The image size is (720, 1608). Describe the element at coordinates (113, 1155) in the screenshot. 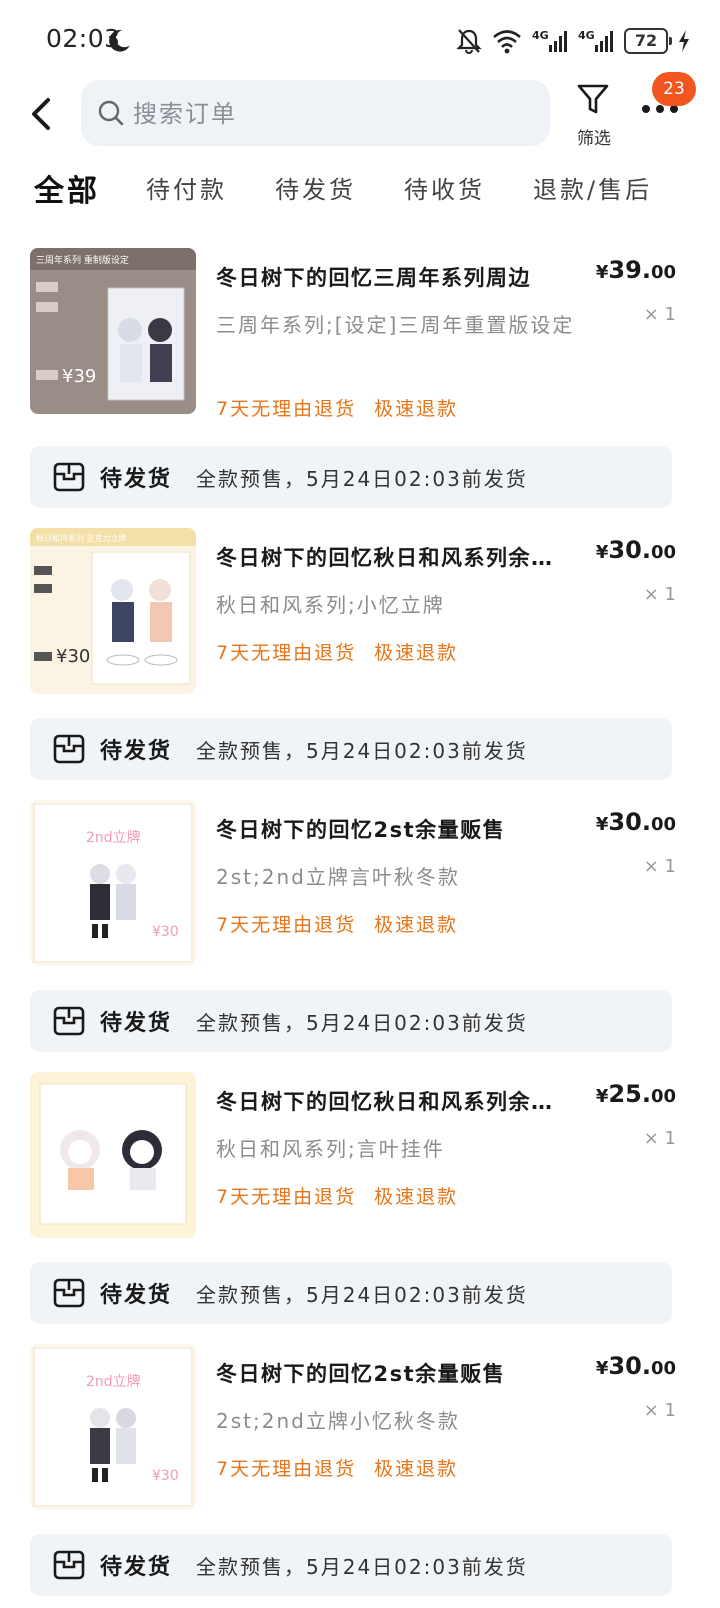

I see `product-thumbnail` at that location.